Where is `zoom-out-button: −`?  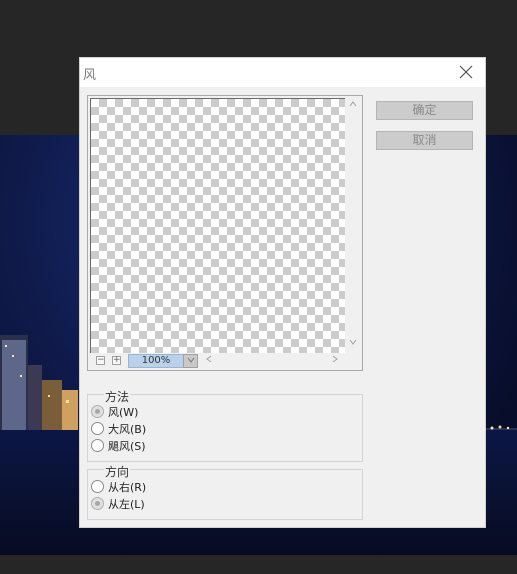
zoom-out-button: − is located at coordinates (100, 360).